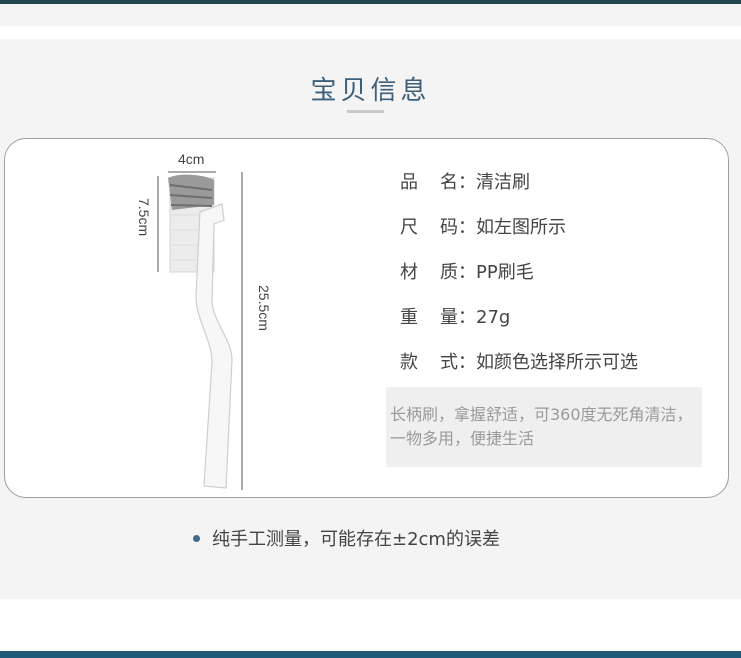 The width and height of the screenshot is (741, 658). I want to click on spec-label: 尺, so click(409, 227).